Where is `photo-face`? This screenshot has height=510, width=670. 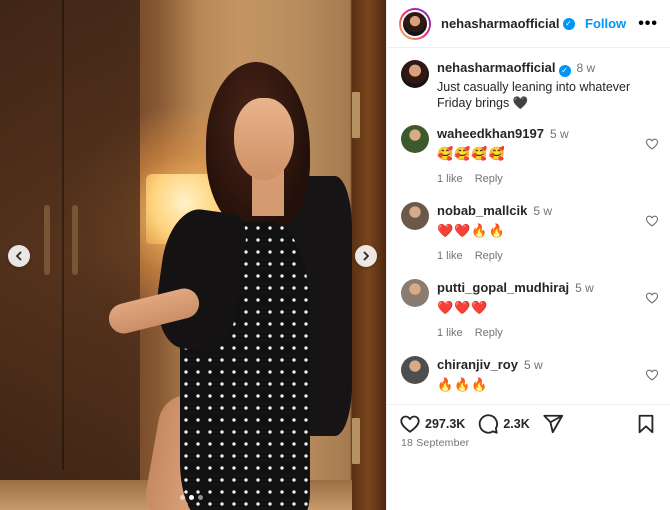 photo-face is located at coordinates (264, 139).